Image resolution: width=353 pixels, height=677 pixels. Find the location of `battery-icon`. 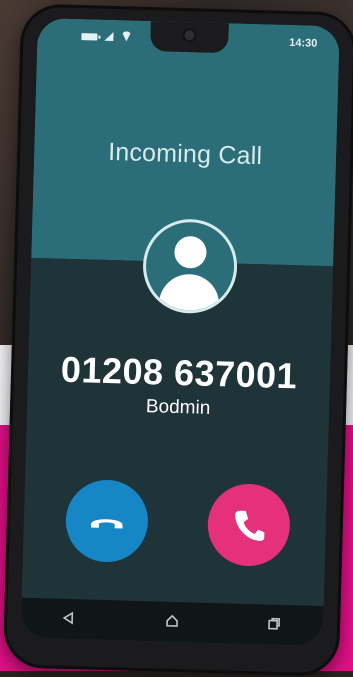

battery-icon is located at coordinates (89, 37).